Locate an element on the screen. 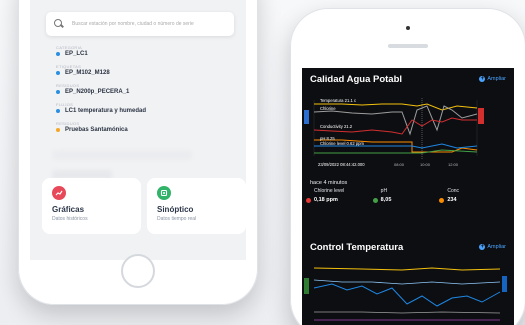 This screenshot has height=325, width=525. metric-value: 0,18 ppm is located at coordinates (326, 200).